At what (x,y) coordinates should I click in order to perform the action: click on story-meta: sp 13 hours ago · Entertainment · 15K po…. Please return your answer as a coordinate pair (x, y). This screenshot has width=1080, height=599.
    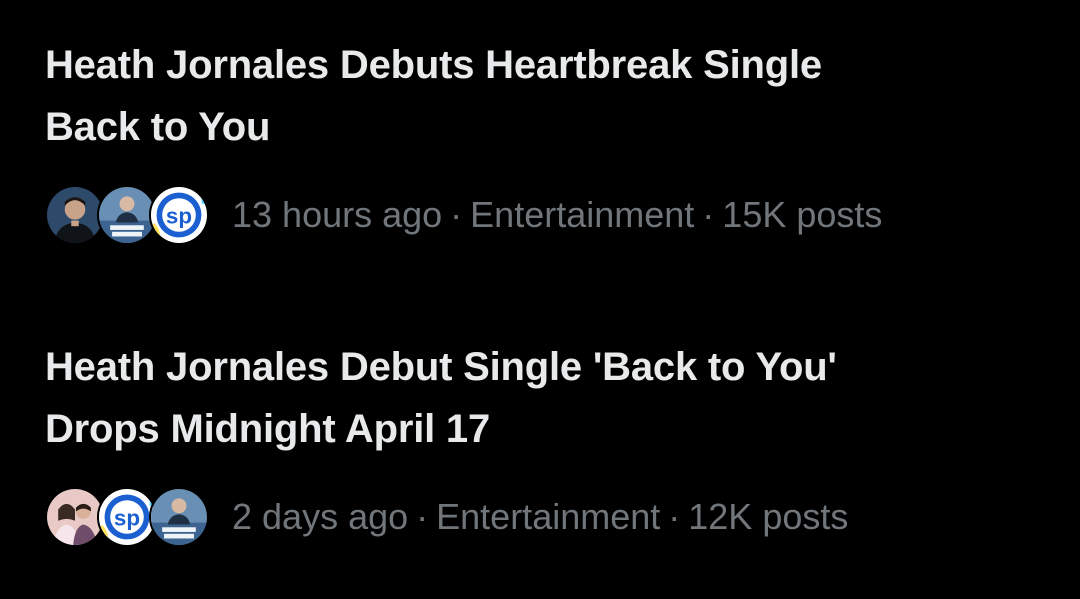
    Looking at the image, I should click on (540, 215).